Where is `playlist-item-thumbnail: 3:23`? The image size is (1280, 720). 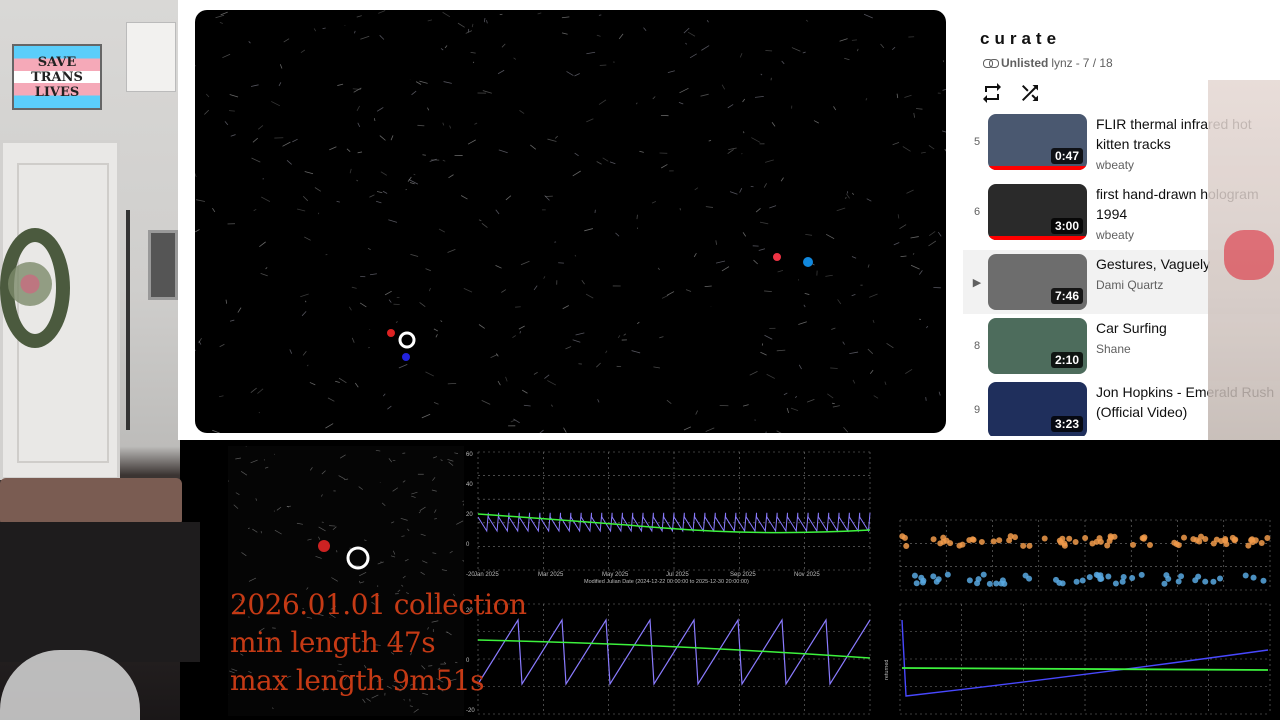
playlist-item-thumbnail: 3:23 is located at coordinates (1037, 409).